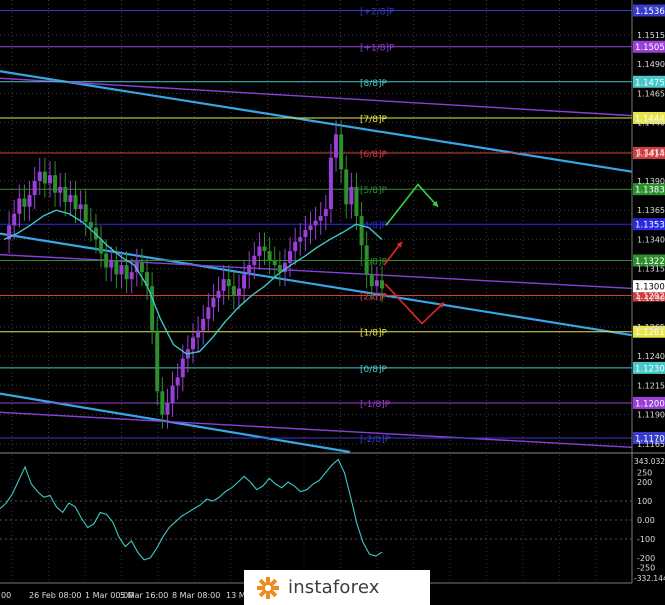 The width and height of the screenshot is (665, 605). What do you see at coordinates (650, 404) in the screenshot?
I see `price-tag-text: 1.1200` at bounding box center [650, 404].